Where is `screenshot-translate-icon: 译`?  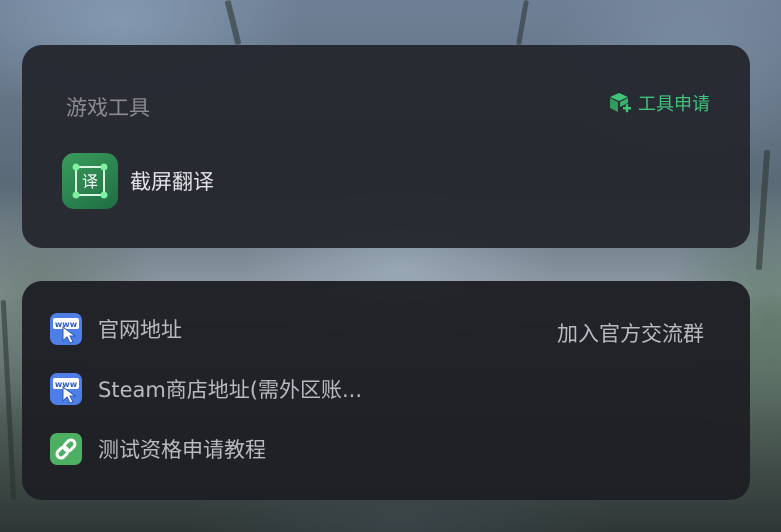 screenshot-translate-icon: 译 is located at coordinates (90, 181).